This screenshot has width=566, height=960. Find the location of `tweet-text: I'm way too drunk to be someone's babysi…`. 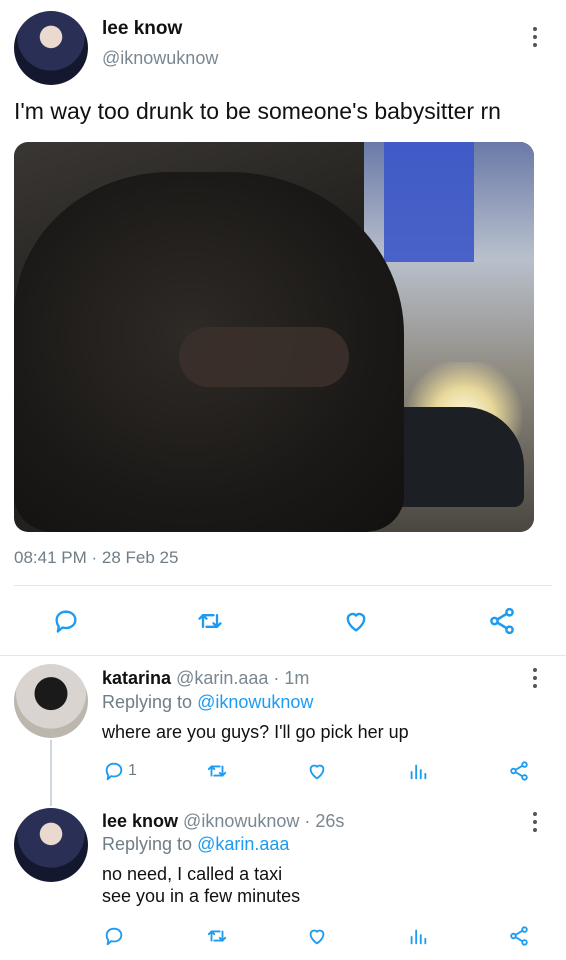

tweet-text: I'm way too drunk to be someone's babysi… is located at coordinates (257, 111).